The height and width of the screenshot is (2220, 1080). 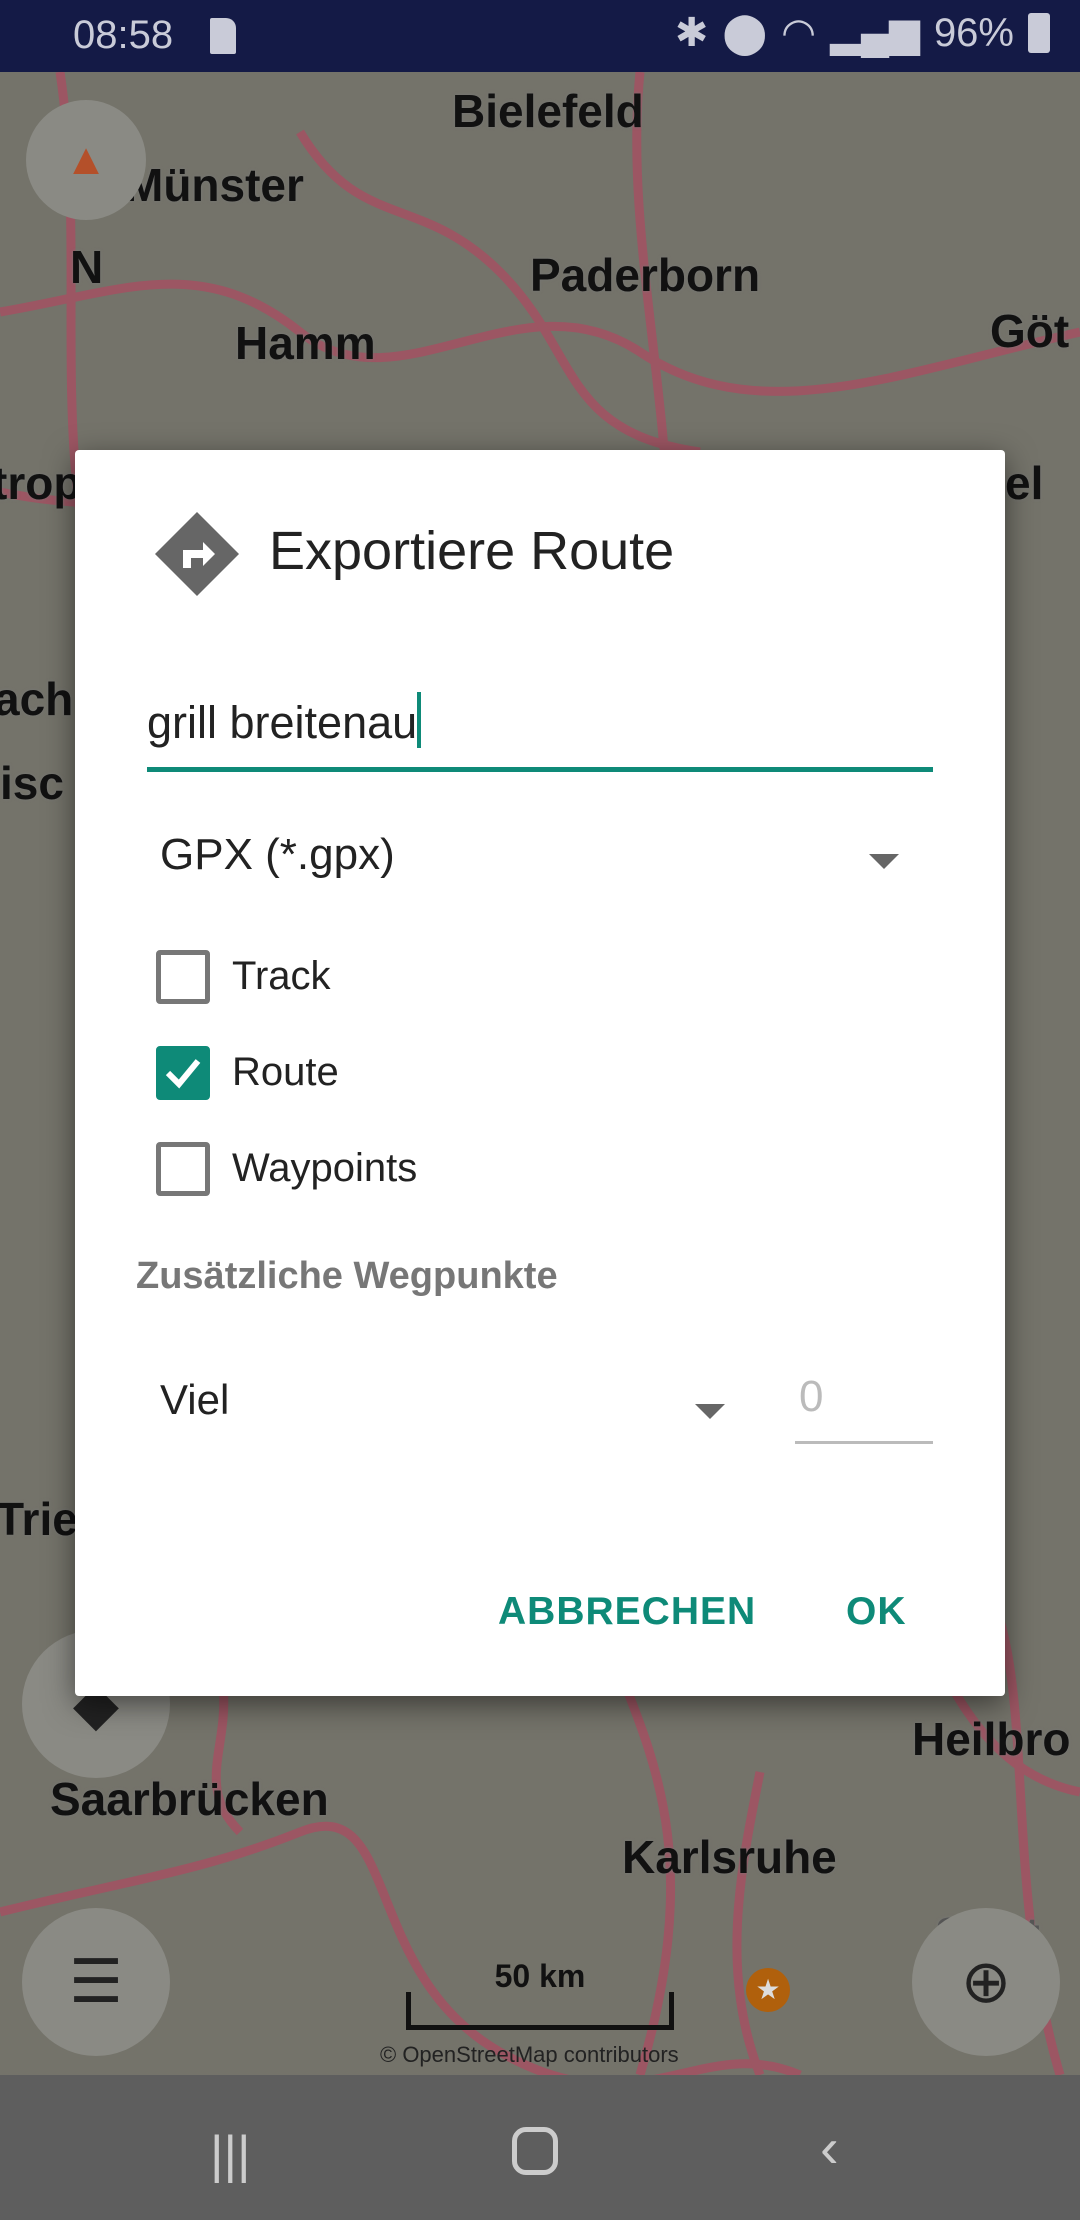 I want to click on back-button: ‹, so click(x=829, y=2147).